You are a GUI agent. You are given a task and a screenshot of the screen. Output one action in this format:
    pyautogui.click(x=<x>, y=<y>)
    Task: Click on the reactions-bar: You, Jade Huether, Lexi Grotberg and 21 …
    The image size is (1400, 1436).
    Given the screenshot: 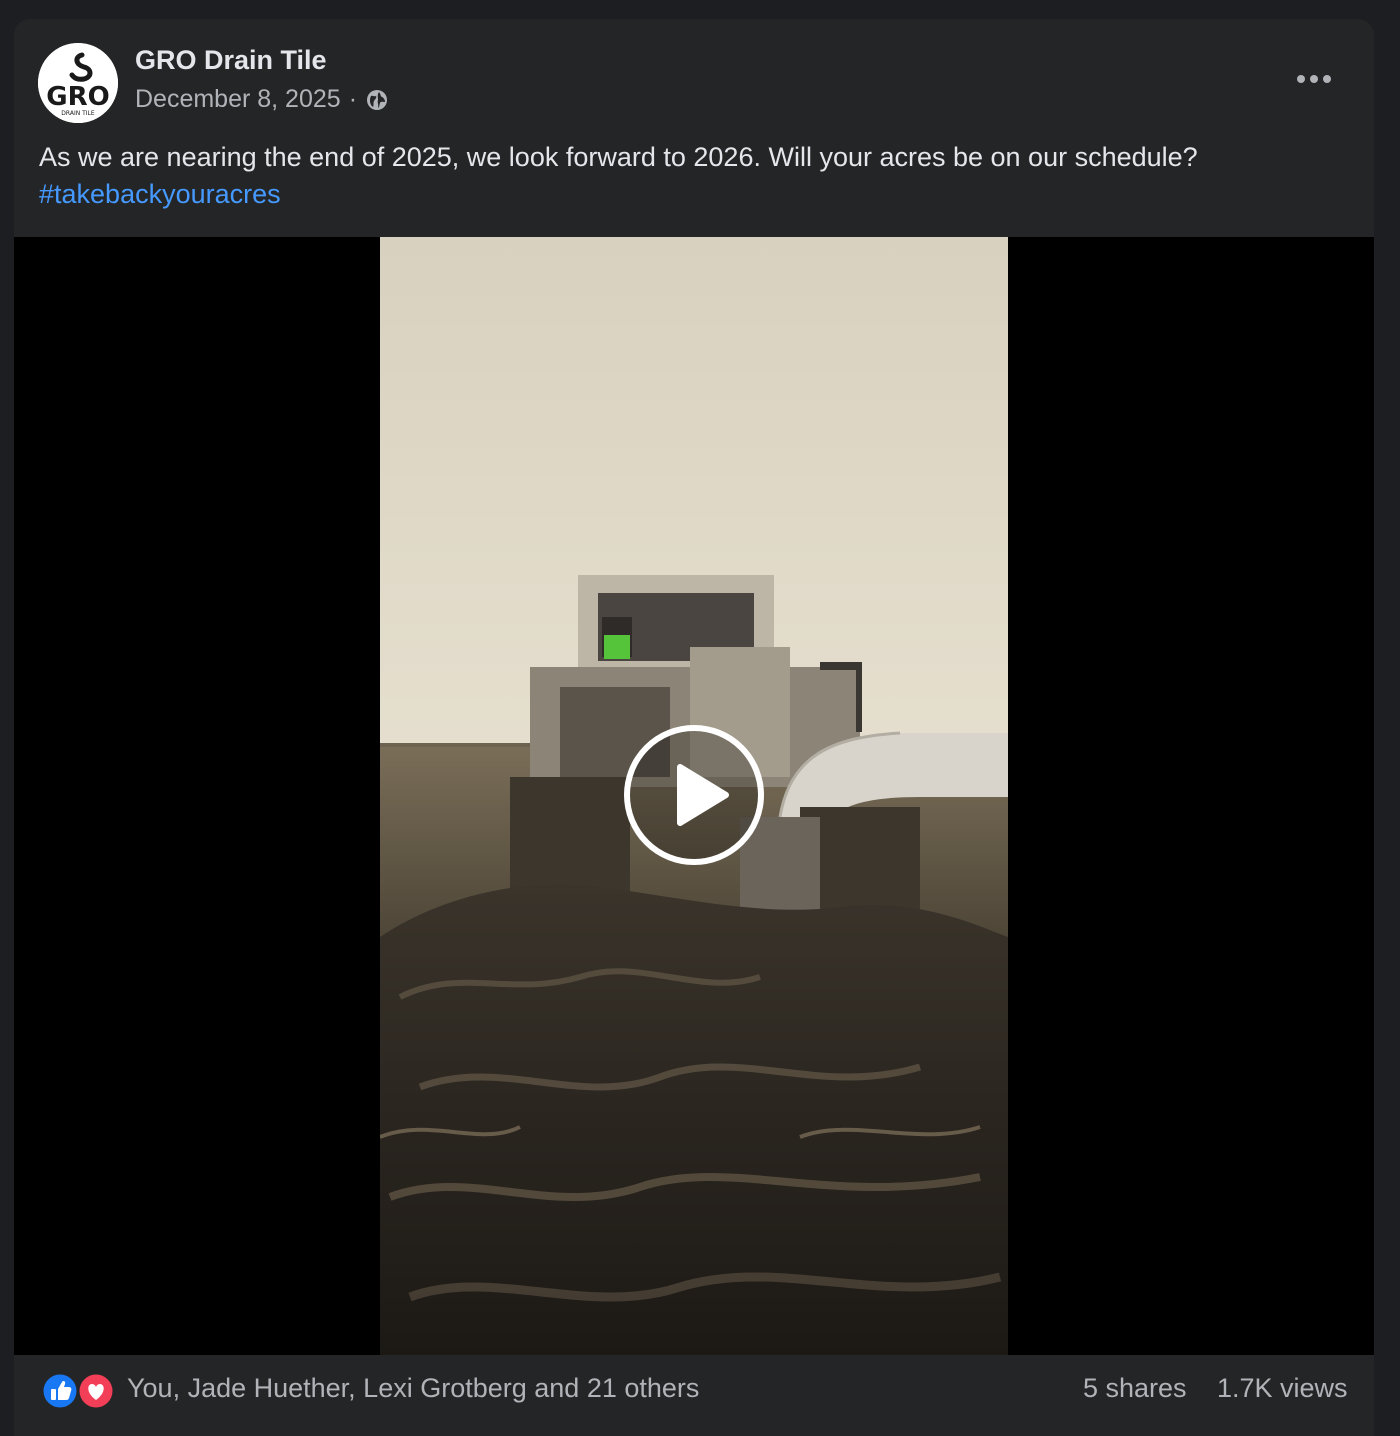 What is the action you would take?
    pyautogui.click(x=694, y=1390)
    